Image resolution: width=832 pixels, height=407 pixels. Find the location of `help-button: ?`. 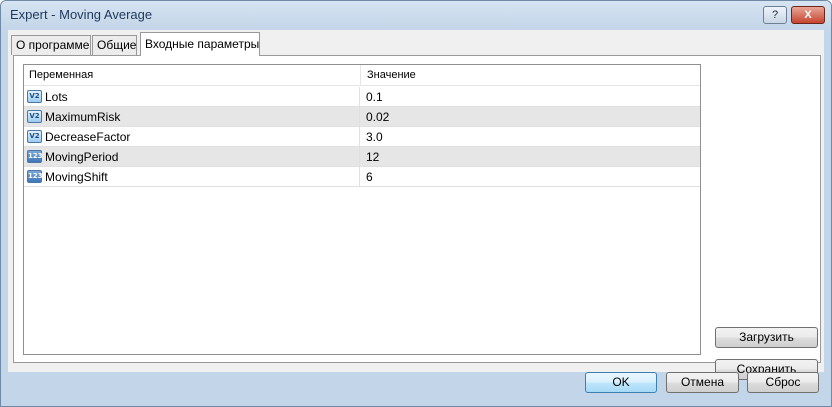

help-button: ? is located at coordinates (775, 15).